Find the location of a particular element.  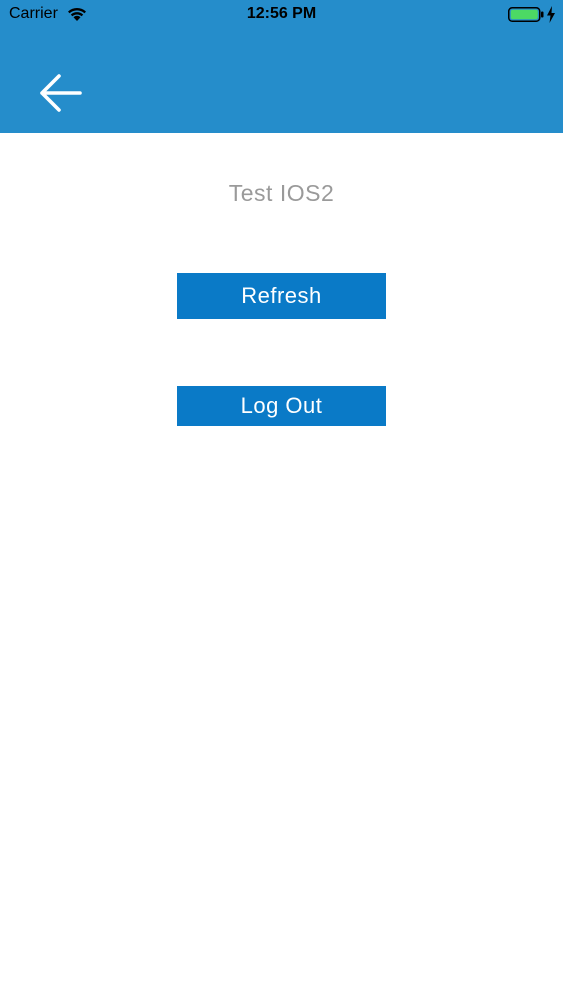

battery-icon is located at coordinates (526, 14).